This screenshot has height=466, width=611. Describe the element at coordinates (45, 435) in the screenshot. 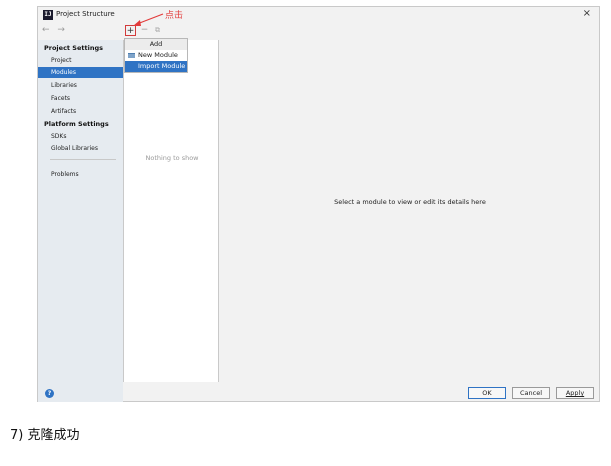

I see `step-caption: 7) 克隆成功` at that location.